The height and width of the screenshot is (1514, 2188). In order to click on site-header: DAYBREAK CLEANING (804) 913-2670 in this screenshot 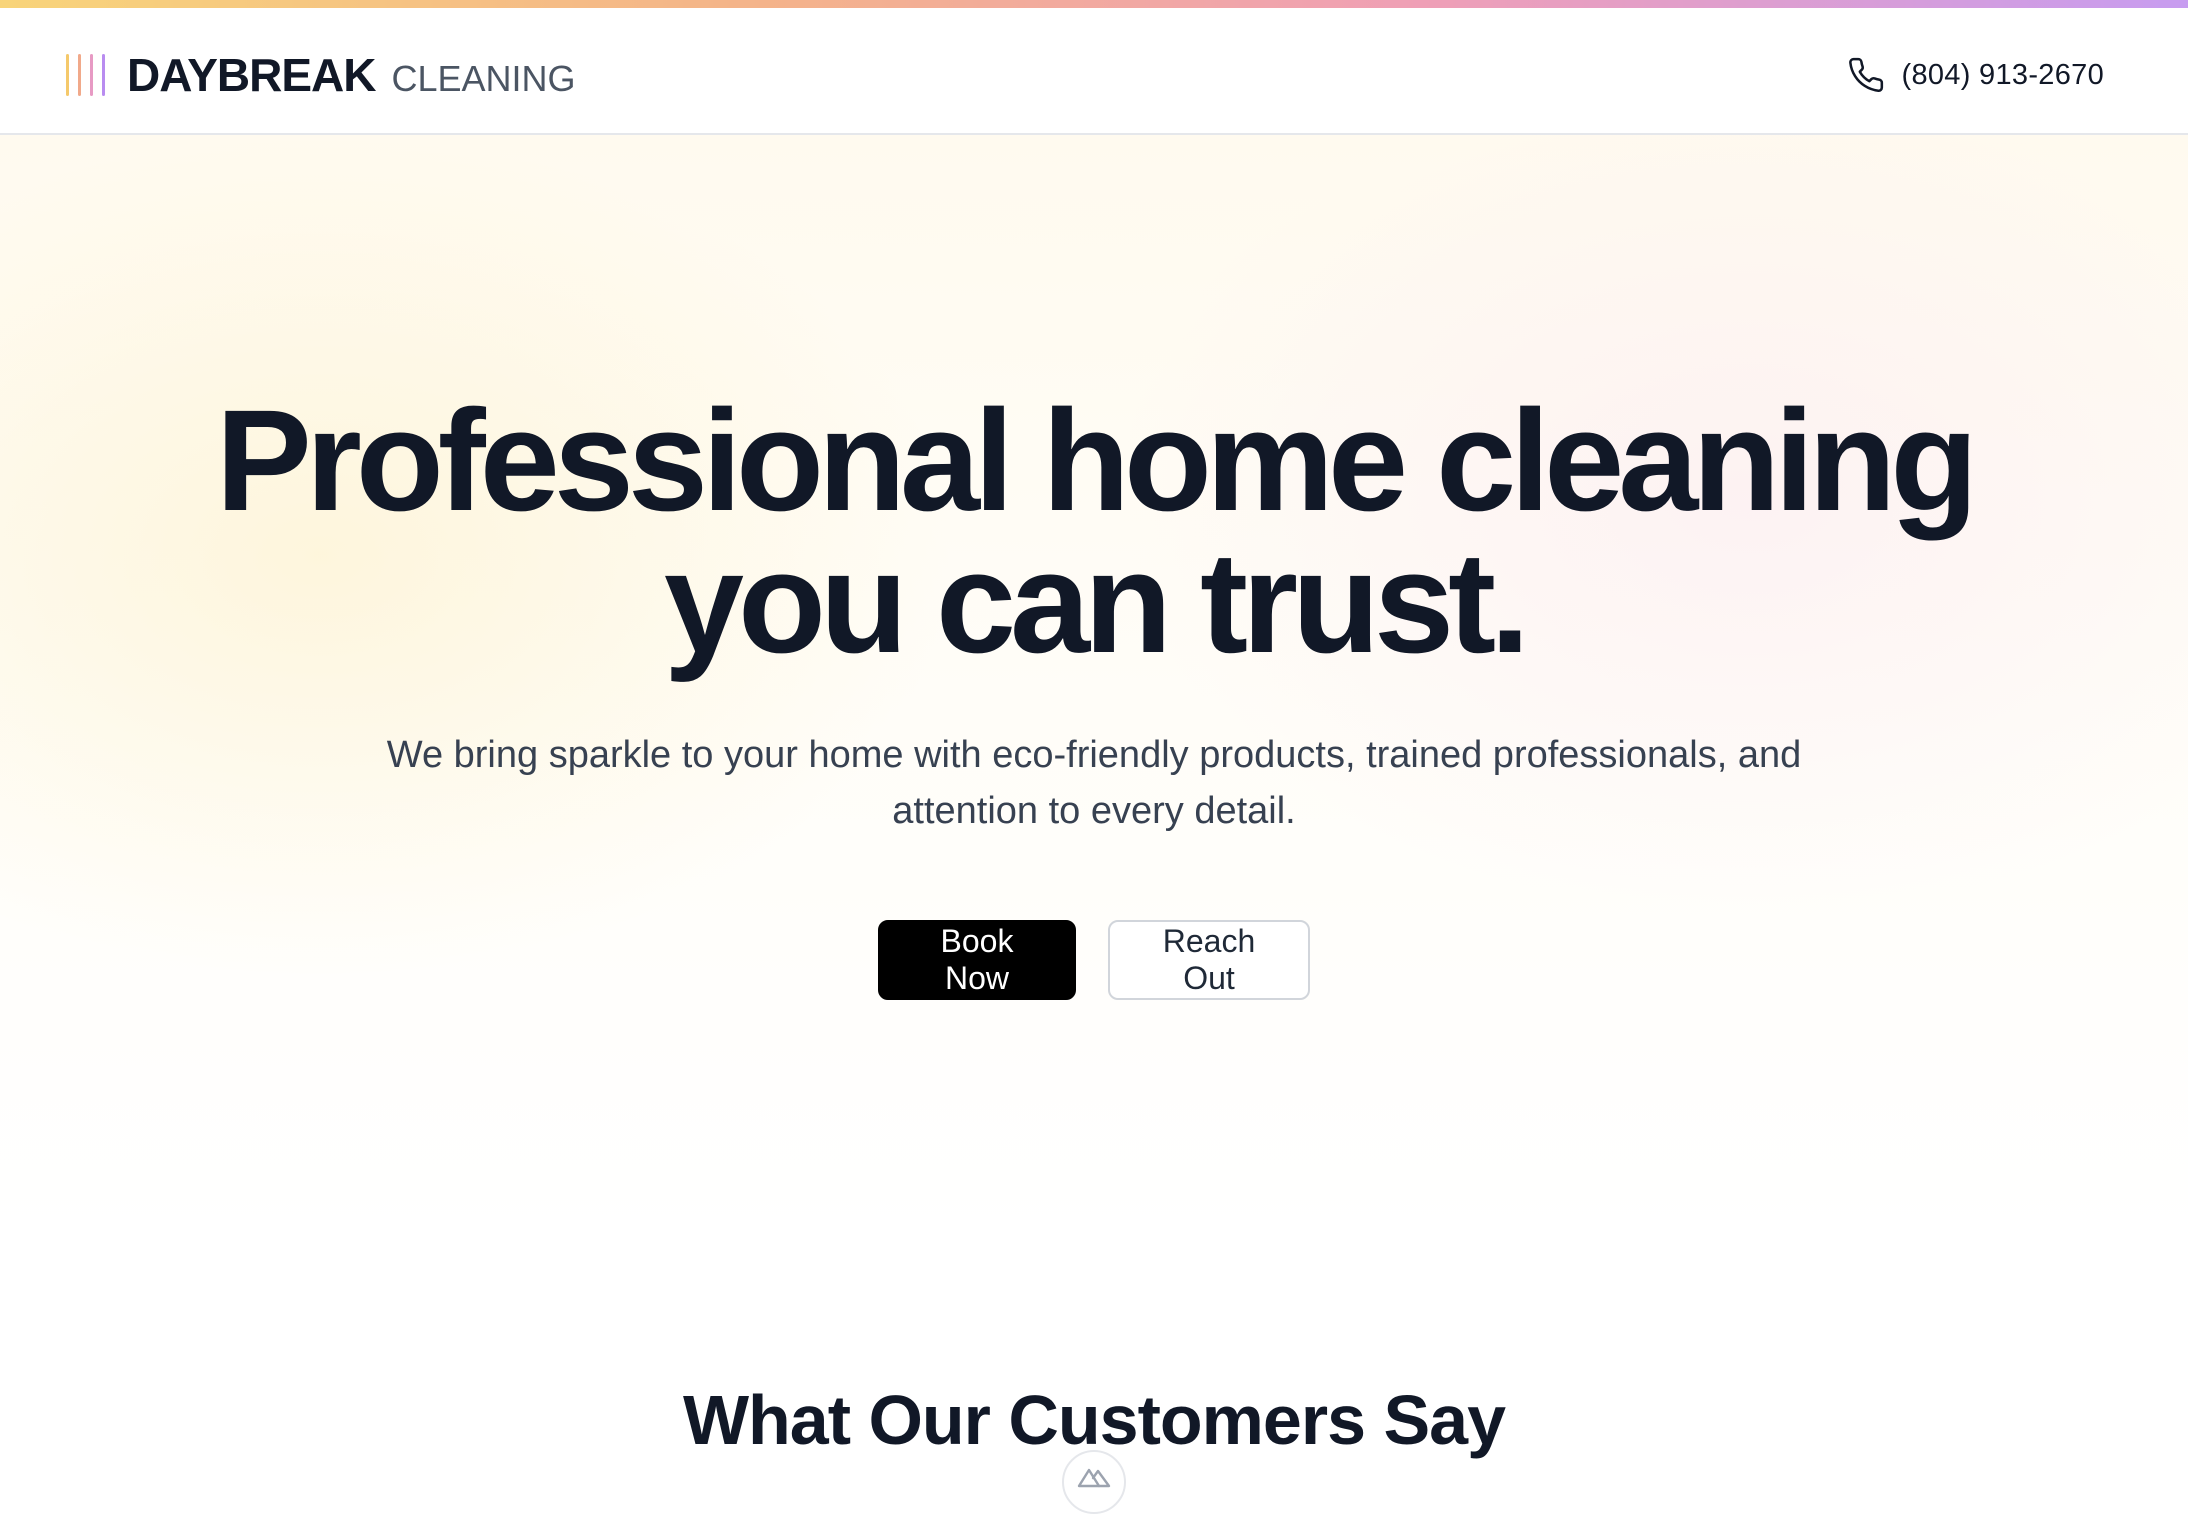, I will do `click(1094, 71)`.